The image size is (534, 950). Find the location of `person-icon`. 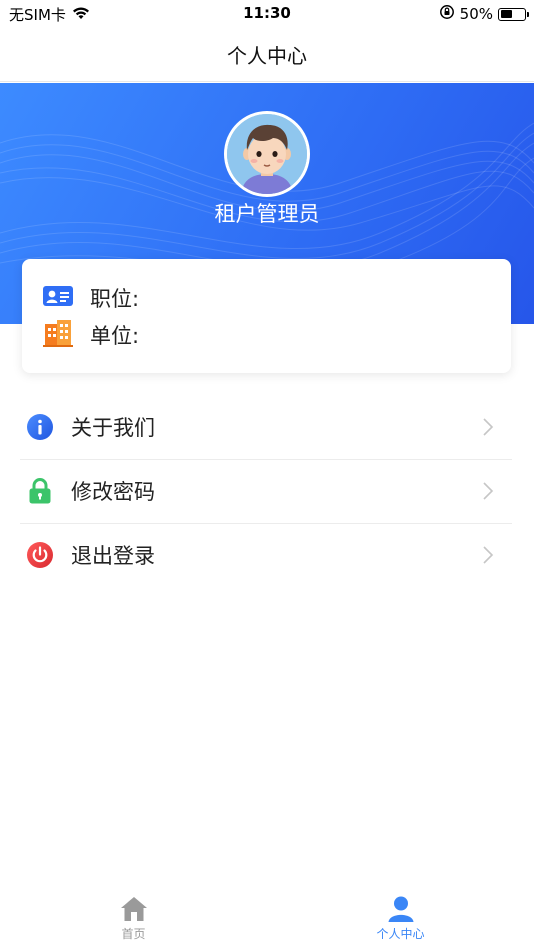

person-icon is located at coordinates (400, 909).